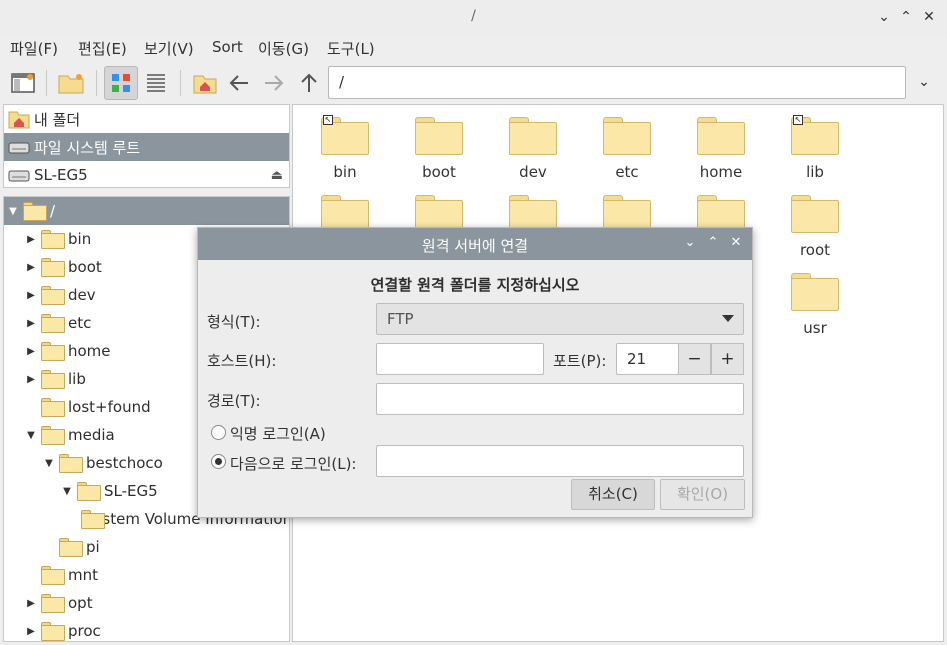  What do you see at coordinates (19, 148) in the screenshot?
I see `drive-icon` at bounding box center [19, 148].